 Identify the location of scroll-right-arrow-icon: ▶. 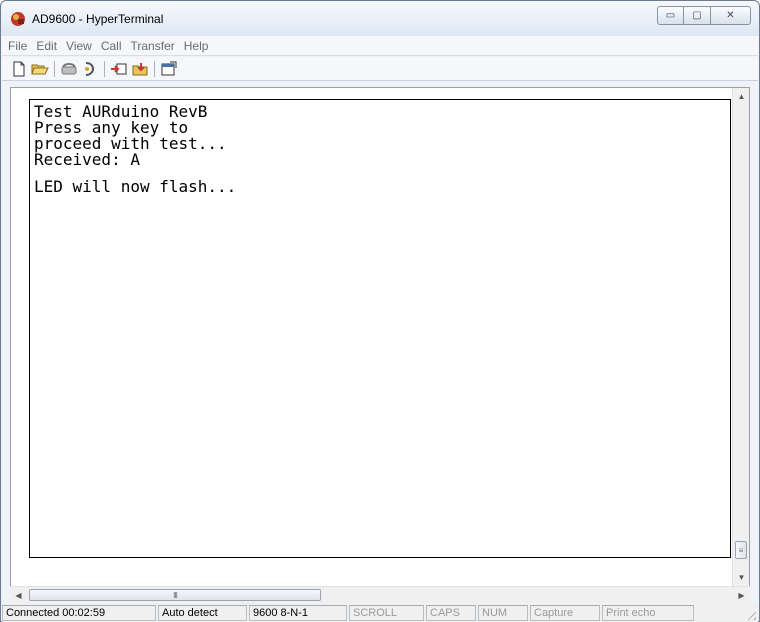
(741, 595).